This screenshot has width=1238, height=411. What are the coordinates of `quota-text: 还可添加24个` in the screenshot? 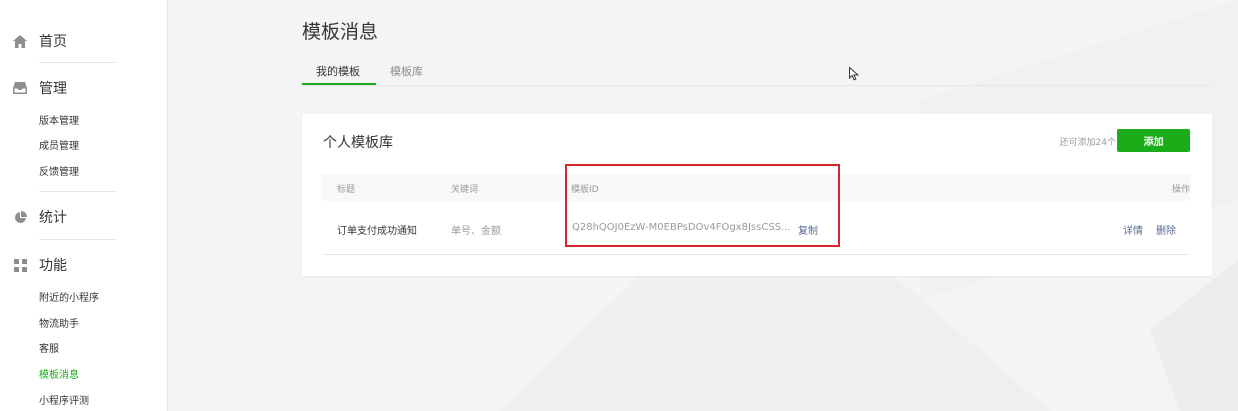 It's located at (1087, 143).